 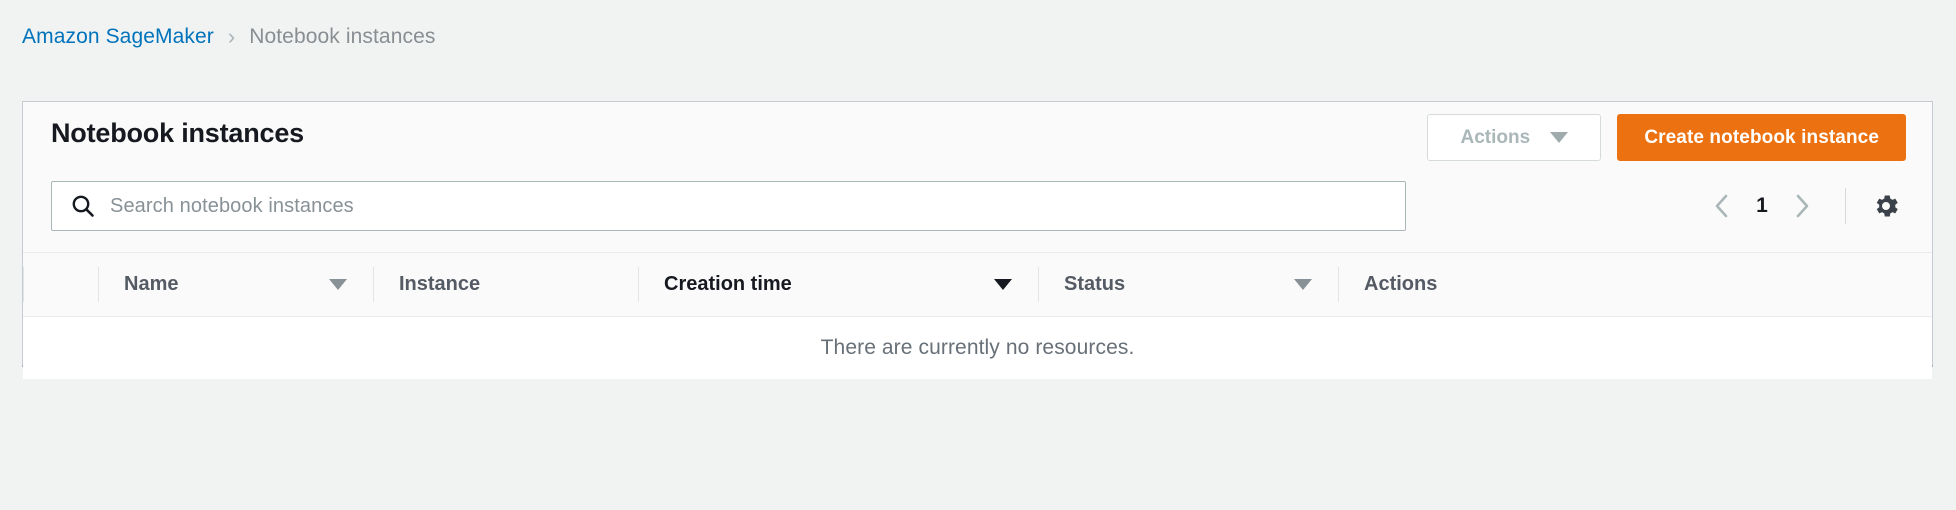 I want to click on pagination: 1, so click(x=1802, y=206).